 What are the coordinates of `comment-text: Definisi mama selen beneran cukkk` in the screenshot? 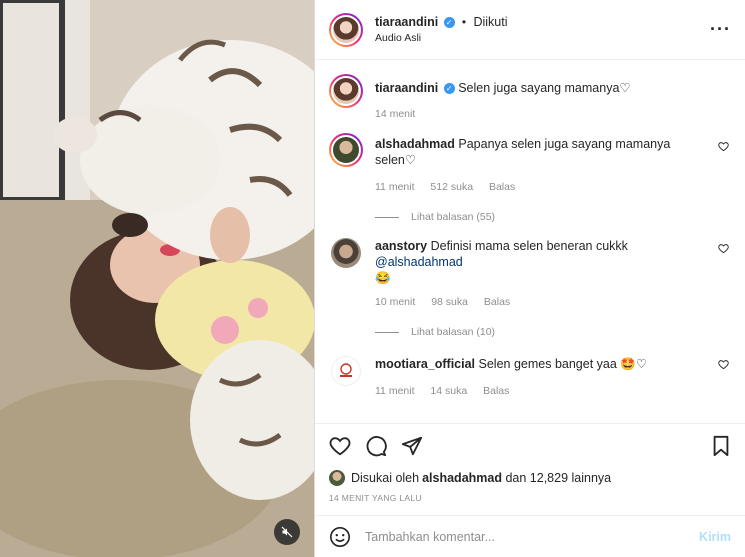 It's located at (529, 246).